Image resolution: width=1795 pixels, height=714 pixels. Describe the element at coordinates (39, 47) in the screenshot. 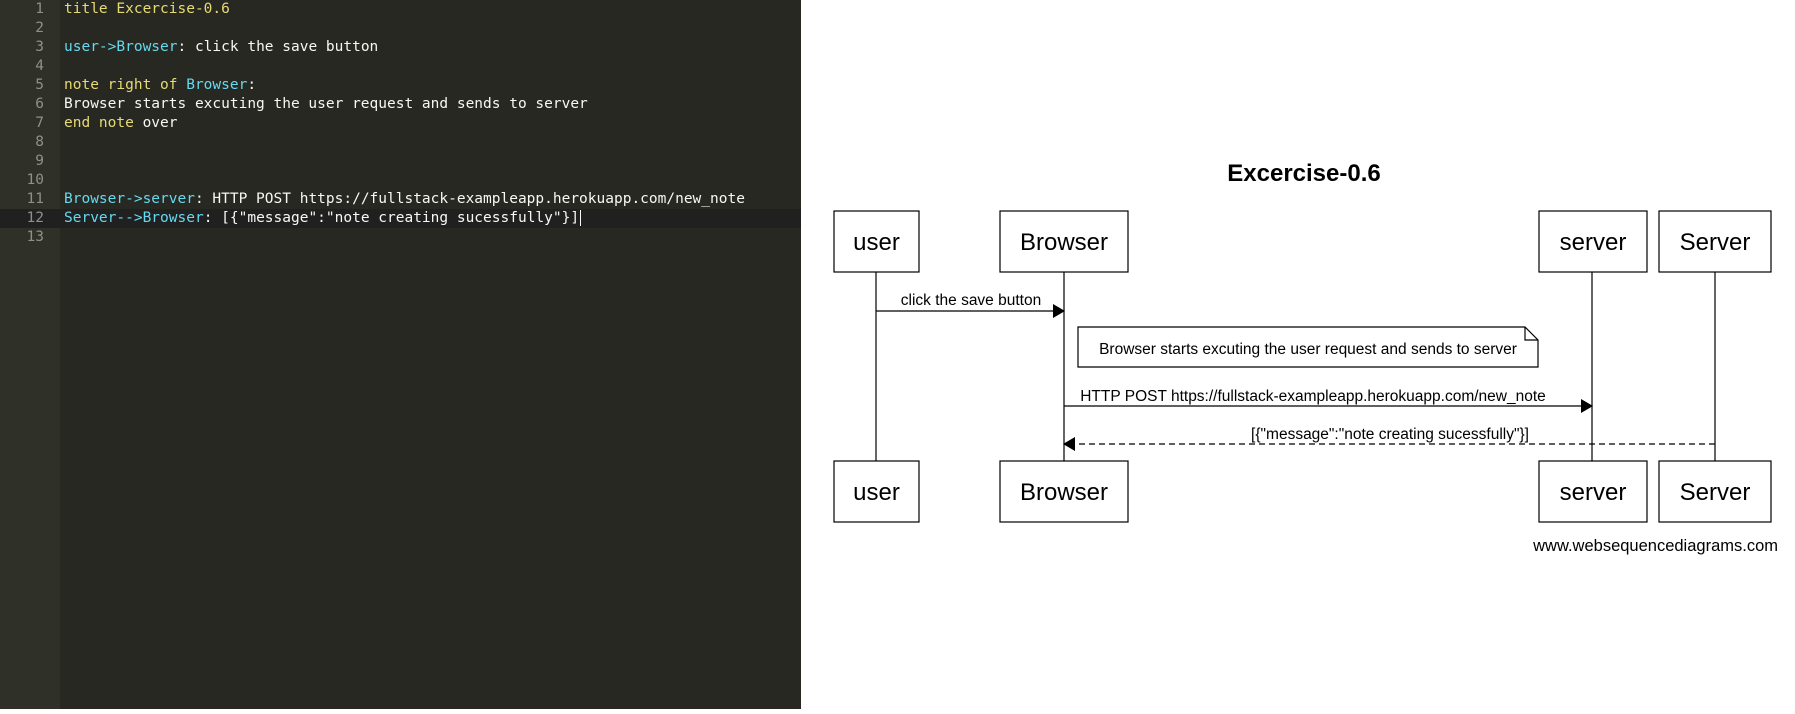

I see `line-number: 3` at that location.